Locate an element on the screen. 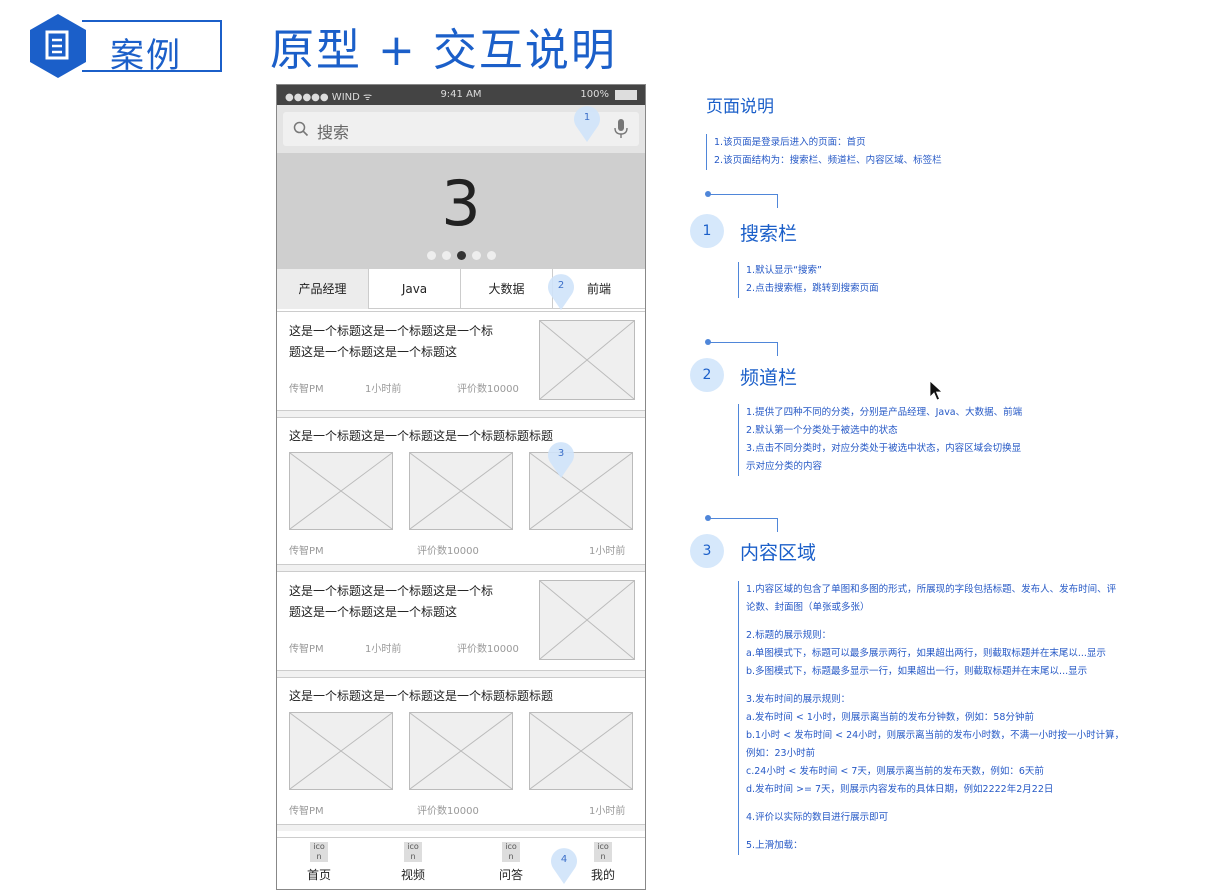 The height and width of the screenshot is (890, 1227). marker-number: 4 is located at coordinates (564, 859).